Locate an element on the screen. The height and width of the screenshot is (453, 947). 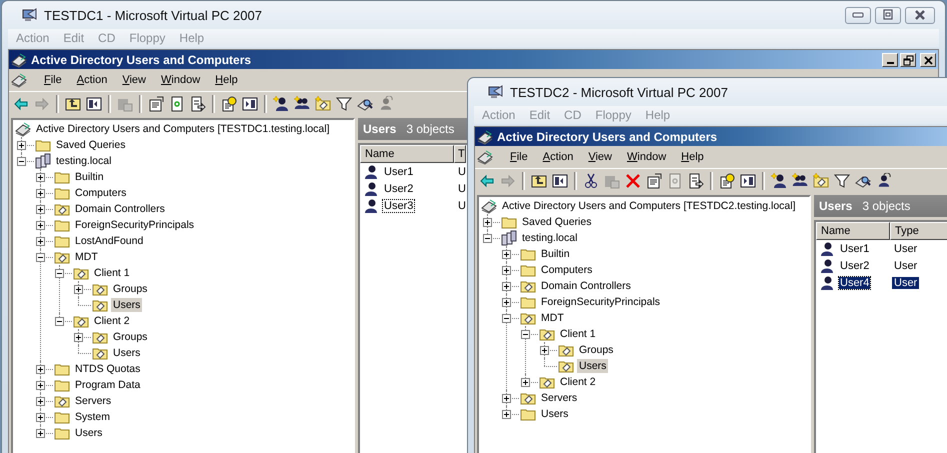
column-header: Name is located at coordinates (407, 154).